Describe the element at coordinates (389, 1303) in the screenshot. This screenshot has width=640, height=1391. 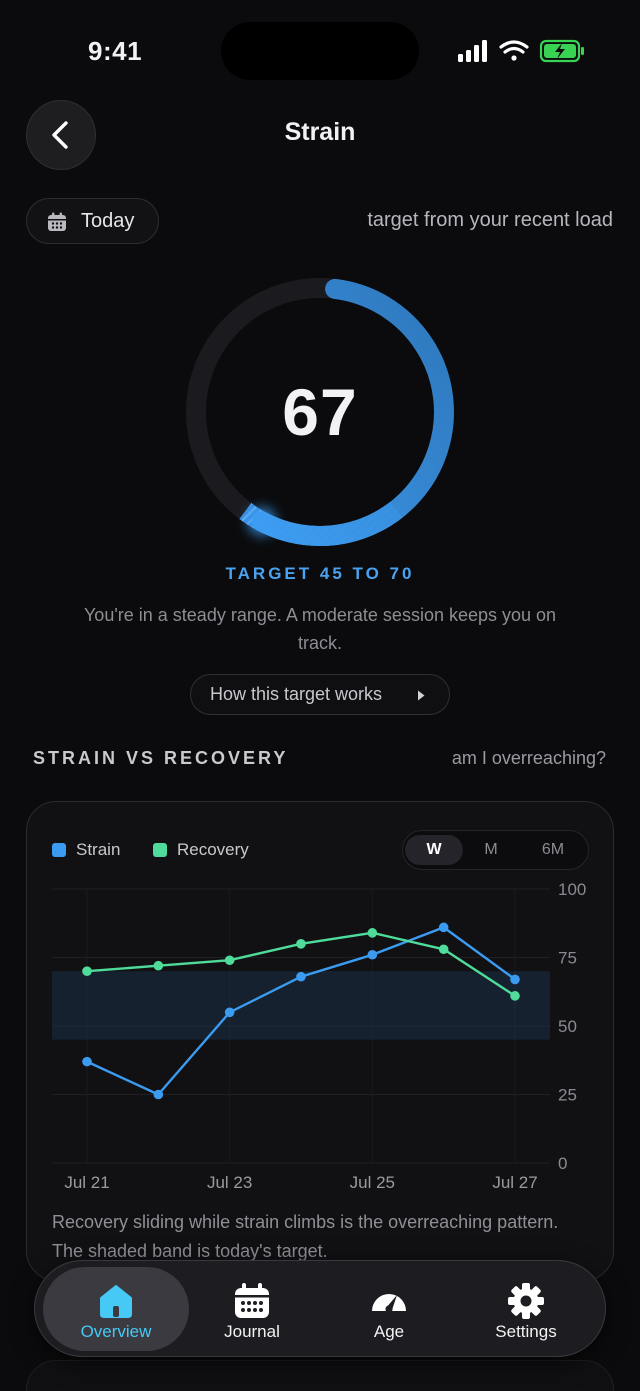
I see `gauge-icon` at that location.